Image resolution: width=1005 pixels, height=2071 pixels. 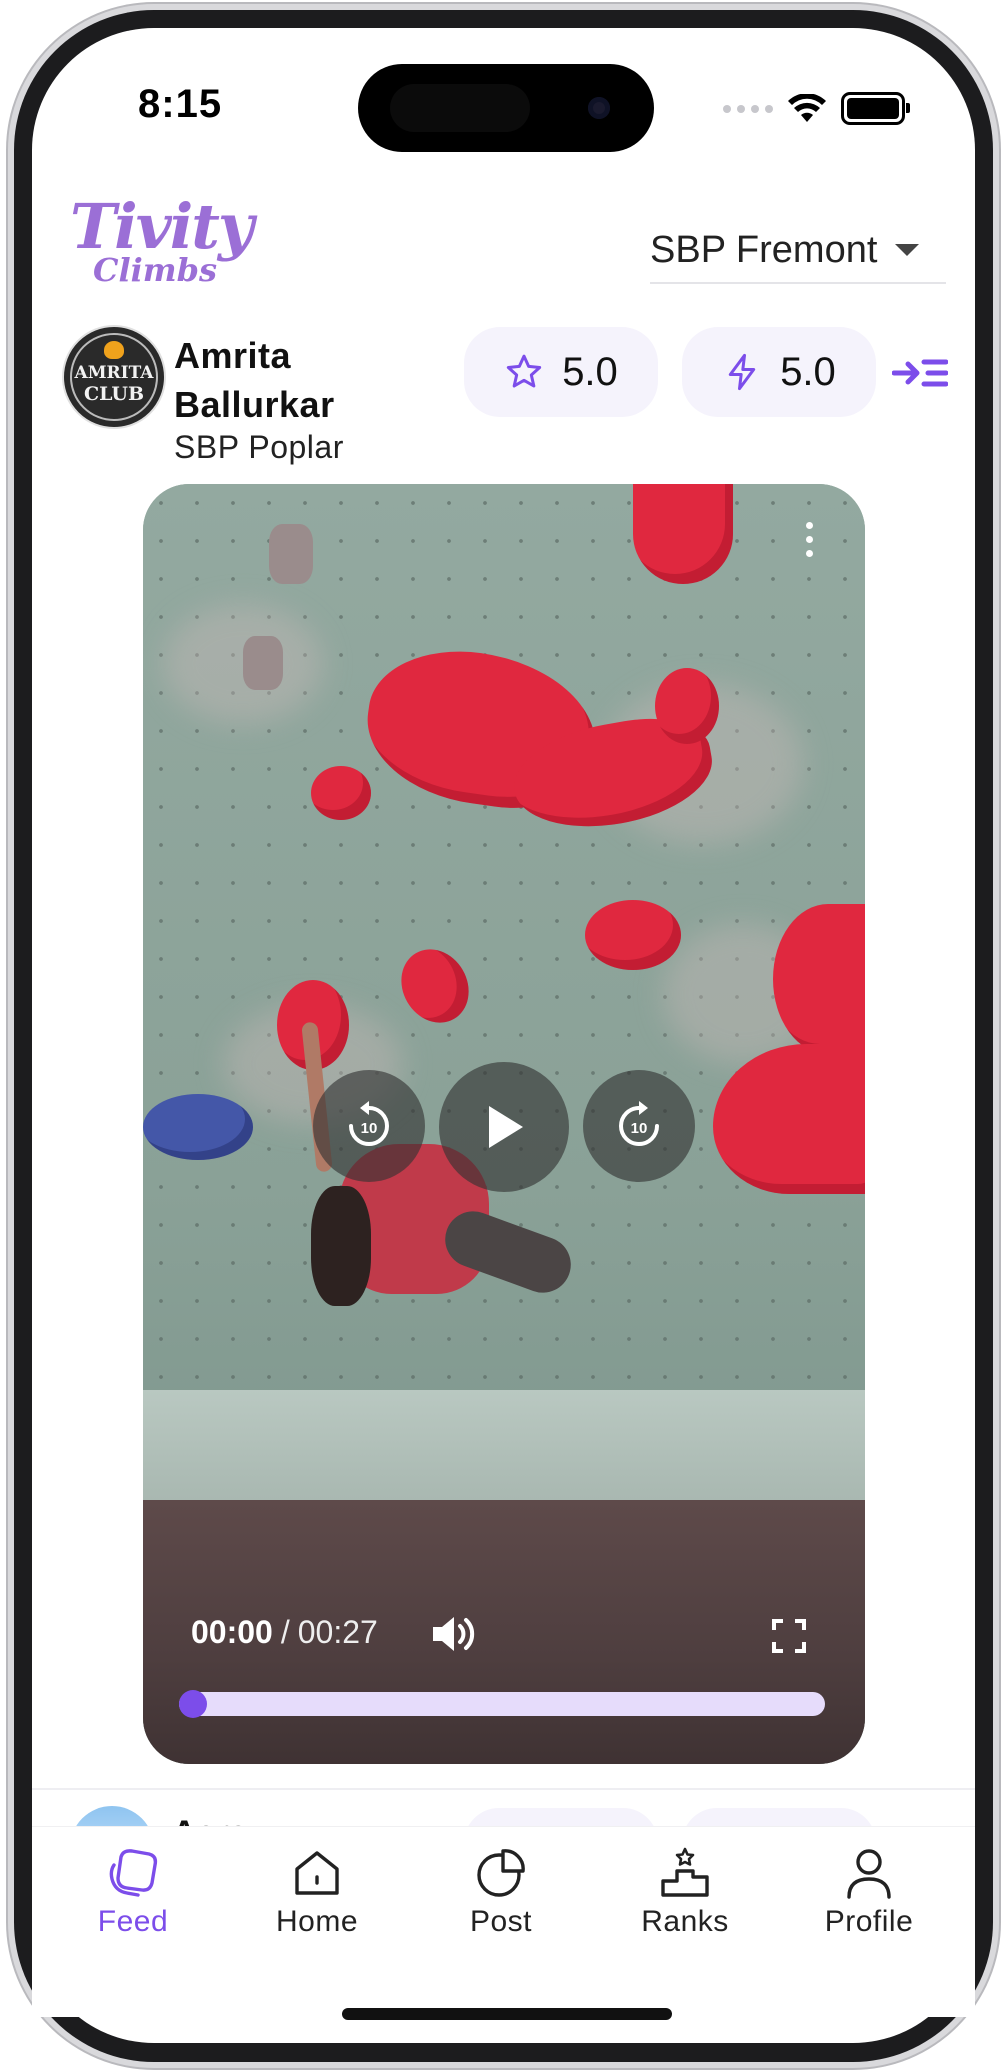 What do you see at coordinates (869, 1874) in the screenshot?
I see `profile-icon` at bounding box center [869, 1874].